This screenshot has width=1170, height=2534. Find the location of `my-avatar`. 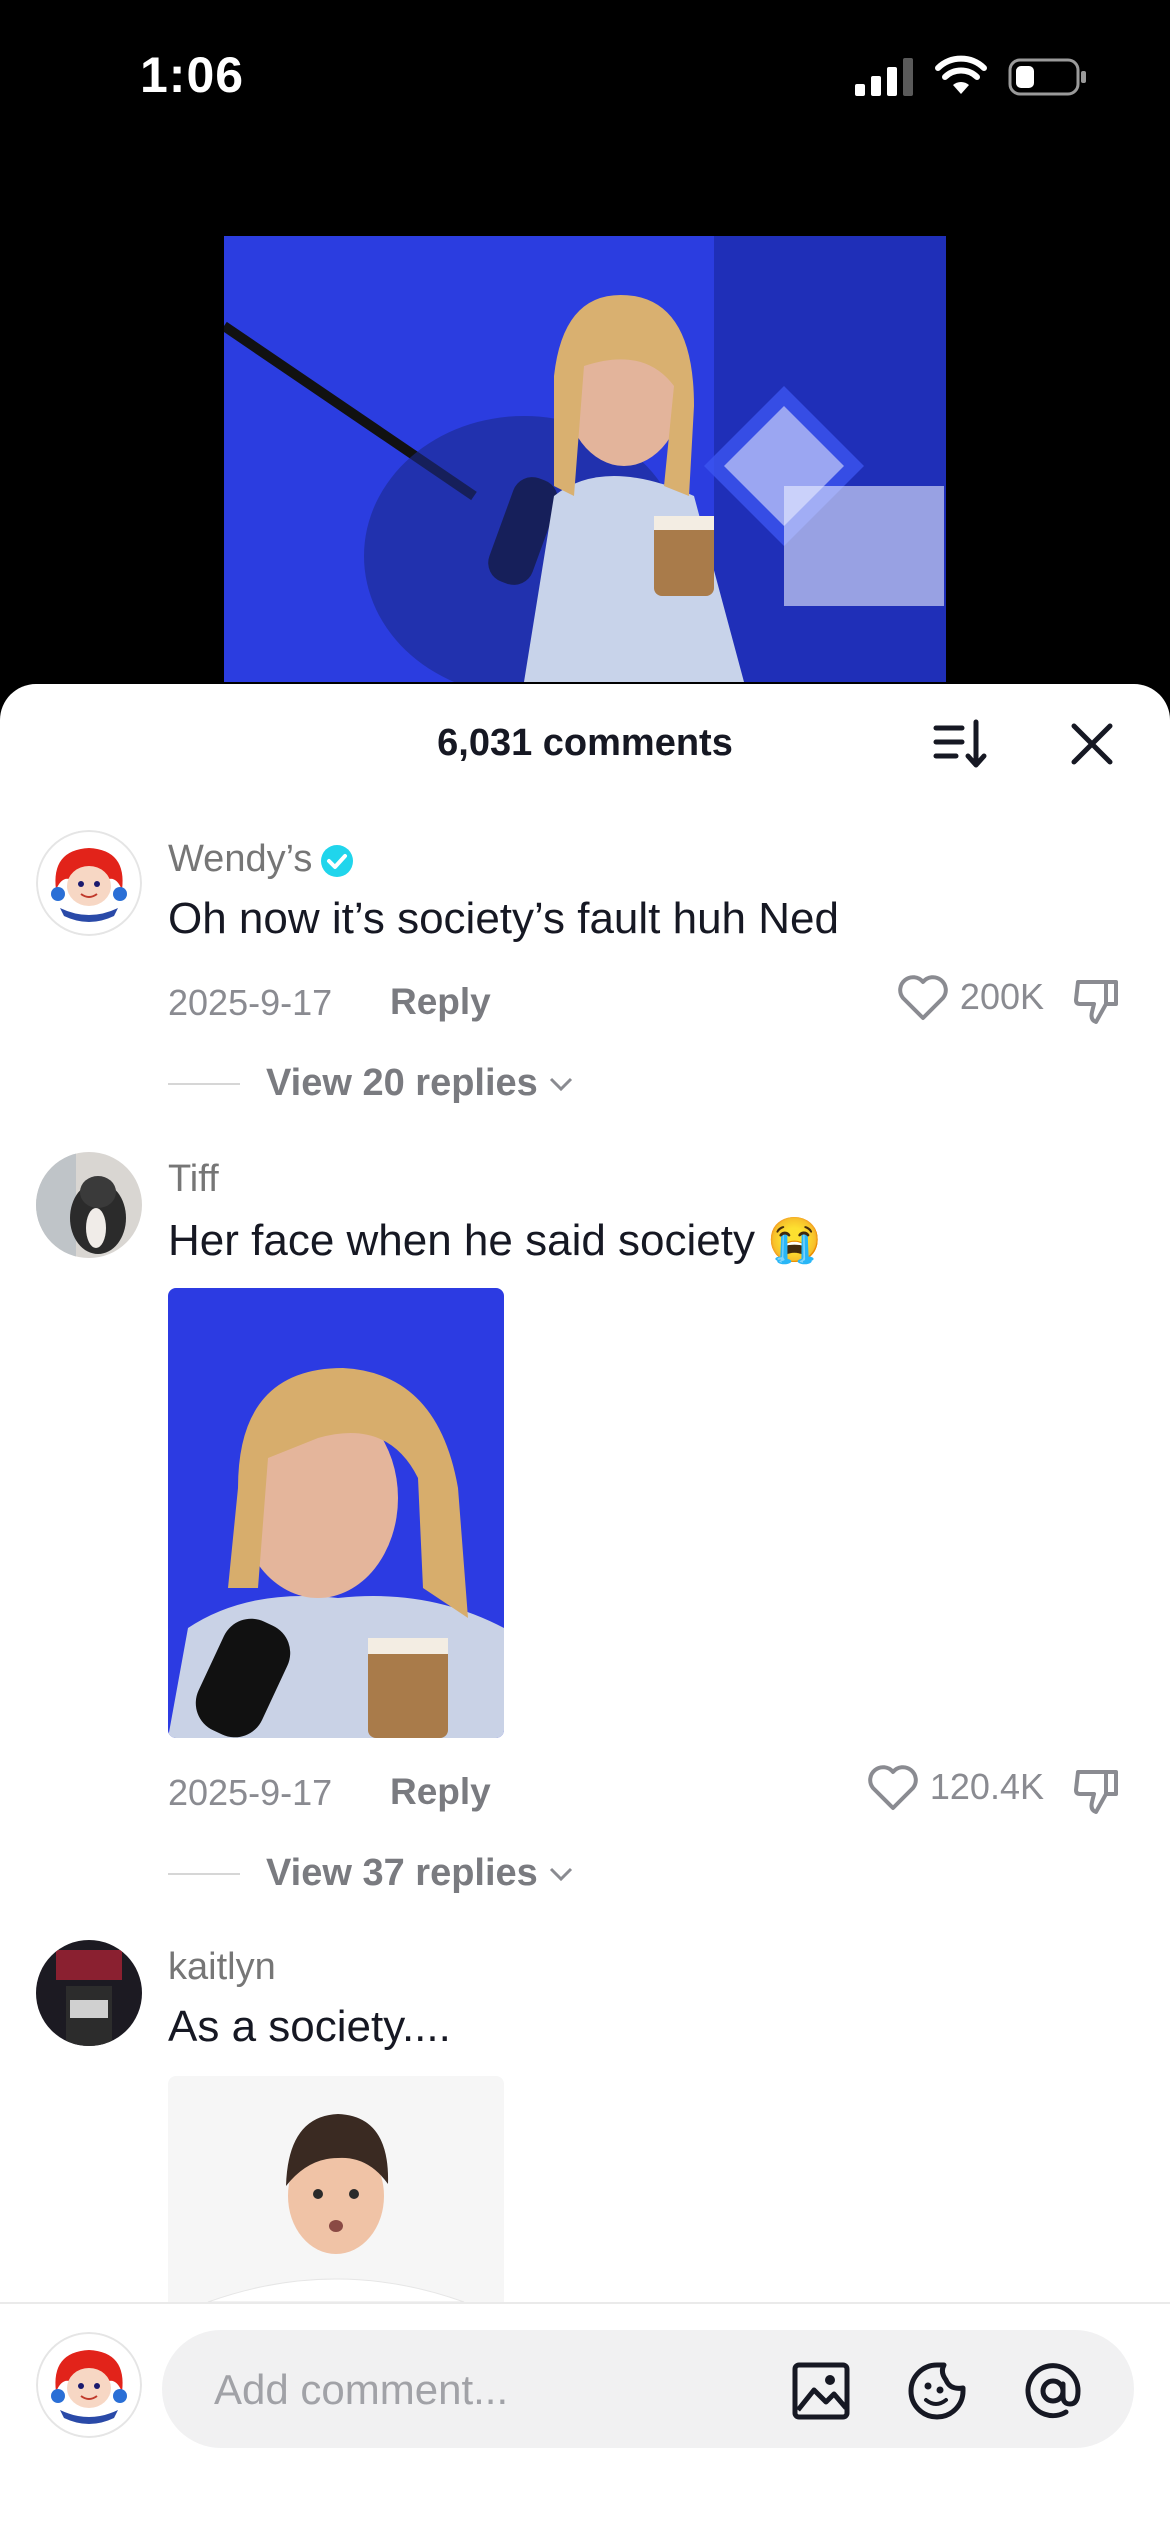

my-avatar is located at coordinates (89, 2385).